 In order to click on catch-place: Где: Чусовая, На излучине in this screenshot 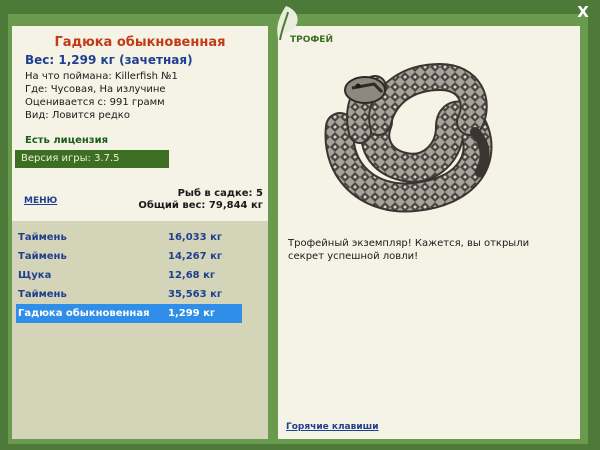, I will do `click(95, 89)`.